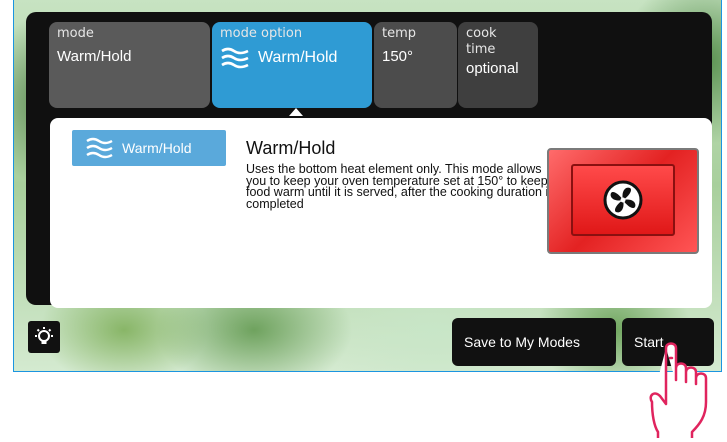 The image size is (727, 442). What do you see at coordinates (398, 56) in the screenshot?
I see `tab-temp-value: 150°` at bounding box center [398, 56].